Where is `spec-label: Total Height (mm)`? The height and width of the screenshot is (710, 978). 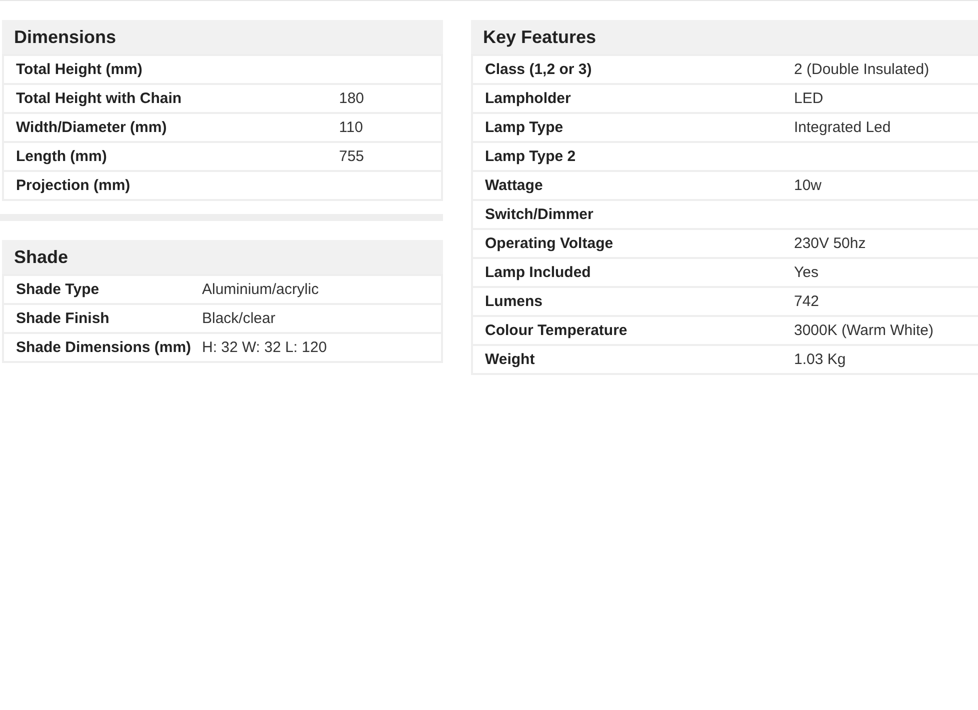 spec-label: Total Height (mm) is located at coordinates (80, 70).